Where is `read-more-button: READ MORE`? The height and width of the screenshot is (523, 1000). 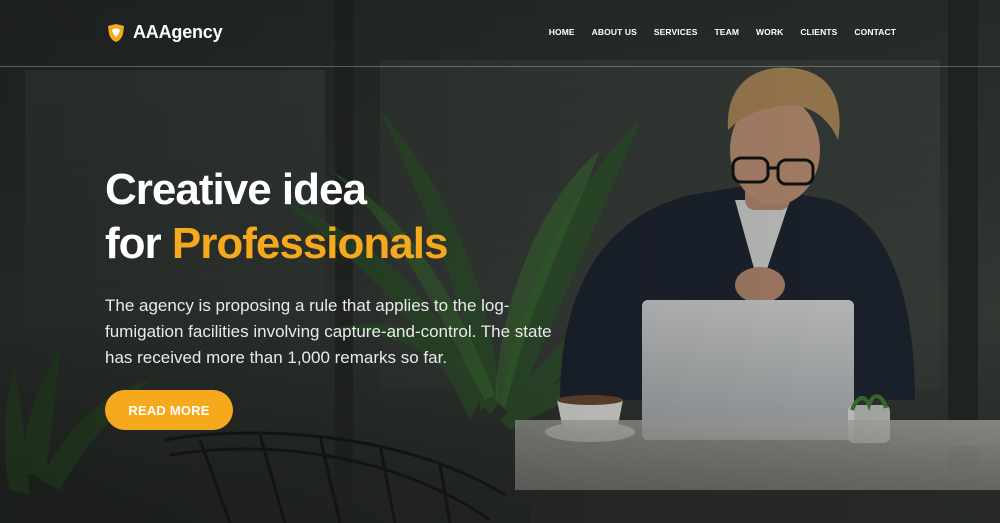 read-more-button: READ MORE is located at coordinates (169, 410).